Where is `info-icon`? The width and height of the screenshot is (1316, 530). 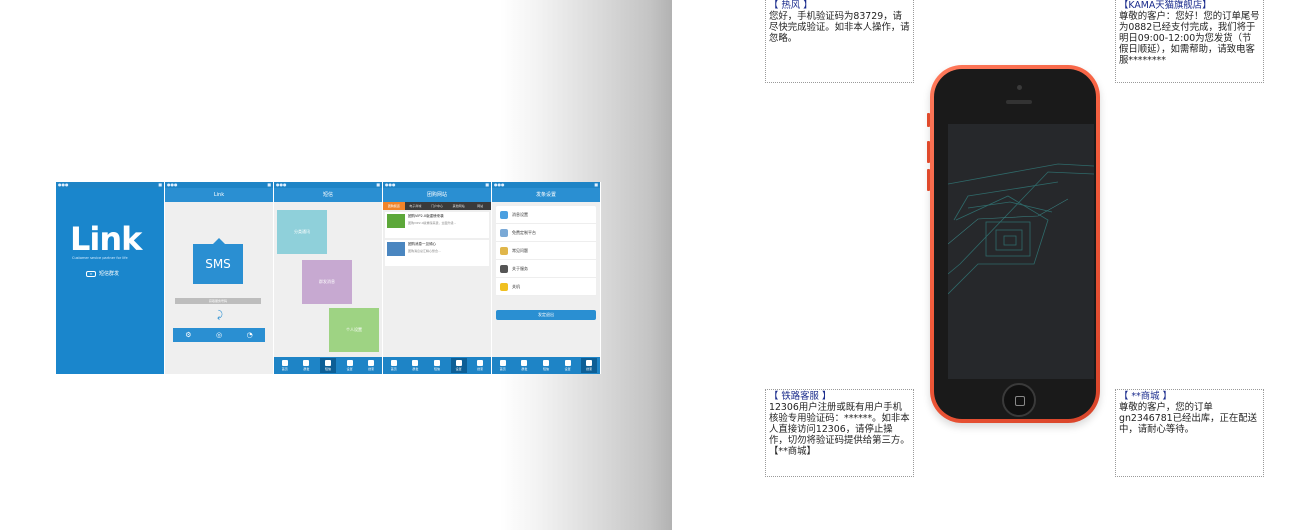
info-icon is located at coordinates (504, 268).